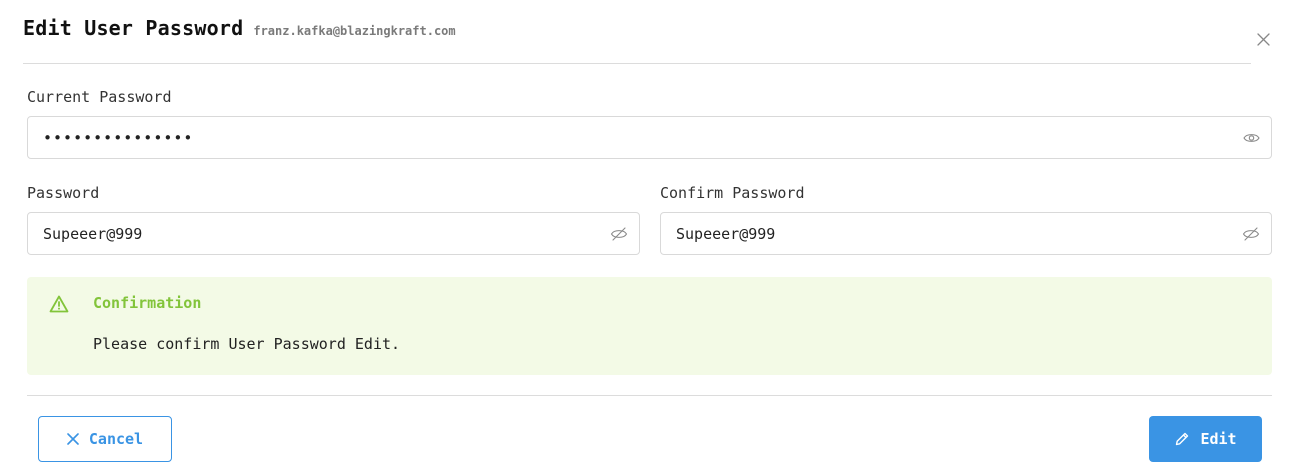 The width and height of the screenshot is (1300, 472). Describe the element at coordinates (147, 303) in the screenshot. I see `alert-title: Confirmation` at that location.